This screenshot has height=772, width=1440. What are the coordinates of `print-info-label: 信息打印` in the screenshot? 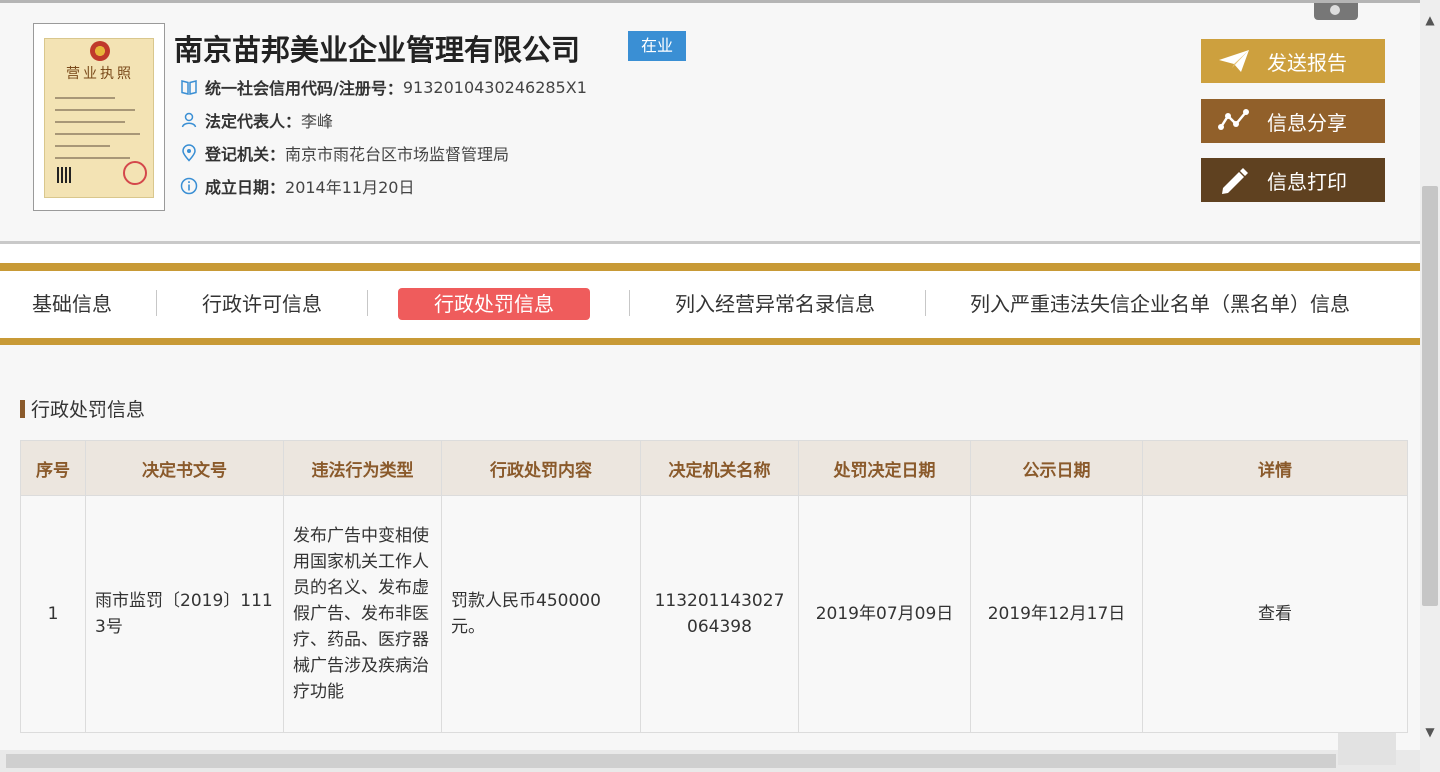 It's located at (1307, 181).